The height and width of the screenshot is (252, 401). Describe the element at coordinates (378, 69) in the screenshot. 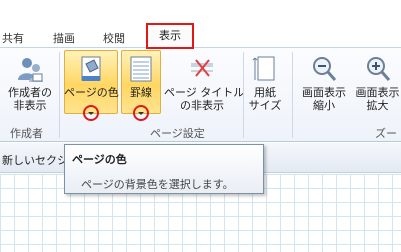

I see `zoom-in-icon` at that location.